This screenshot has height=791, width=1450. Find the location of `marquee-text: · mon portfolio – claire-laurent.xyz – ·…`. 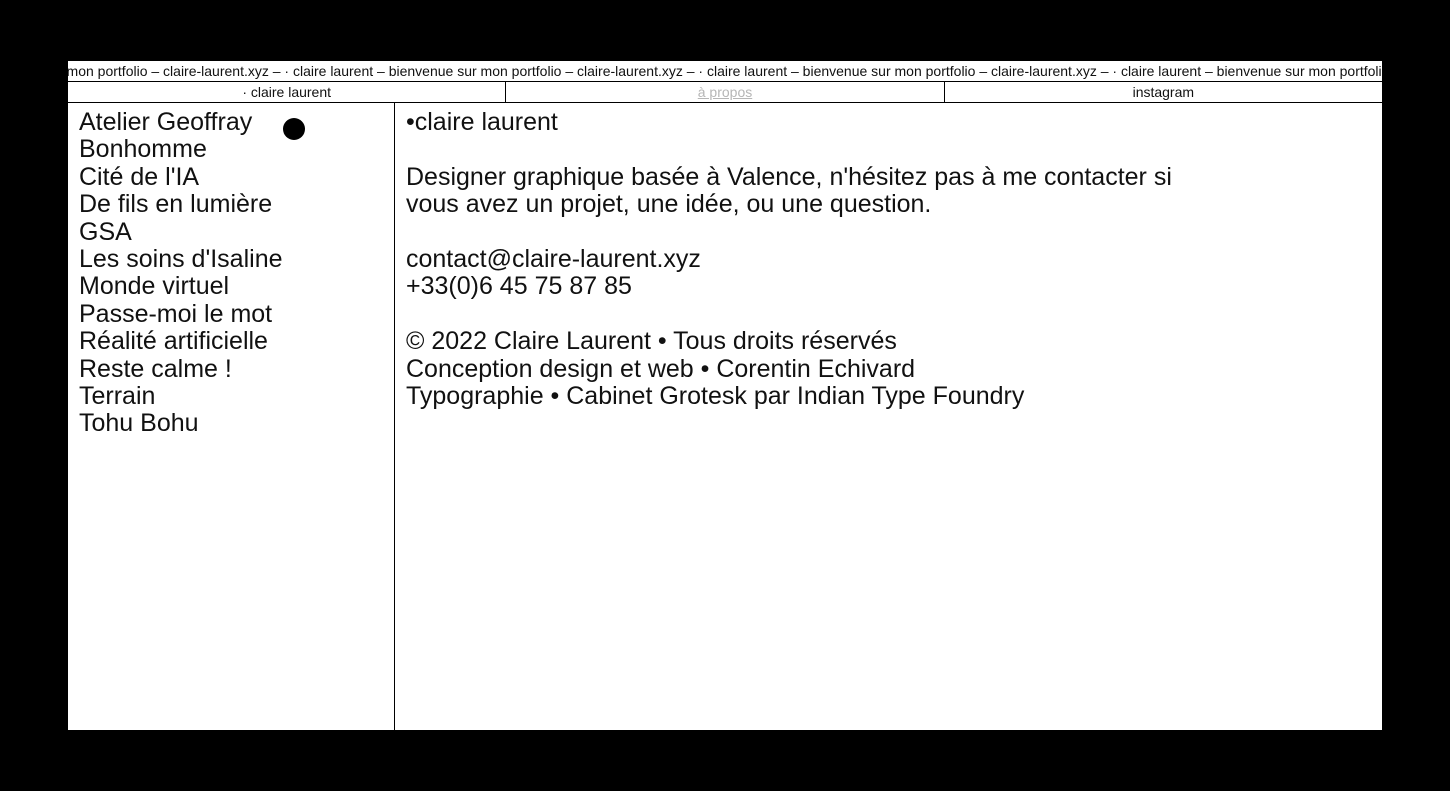

marquee-text: · mon portfolio – claire-laurent.xyz – ·… is located at coordinates (725, 71).